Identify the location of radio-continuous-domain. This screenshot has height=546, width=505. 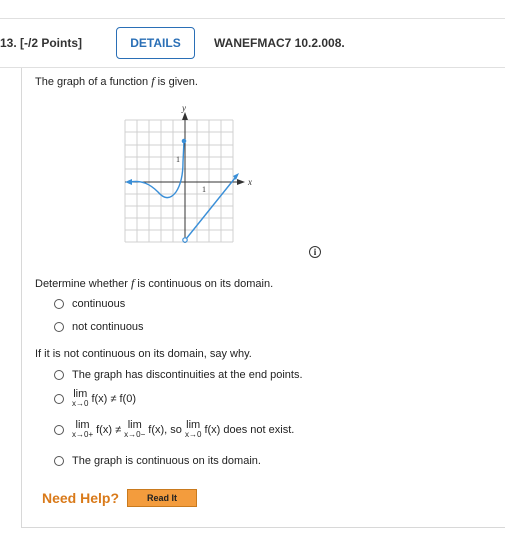
(59, 461).